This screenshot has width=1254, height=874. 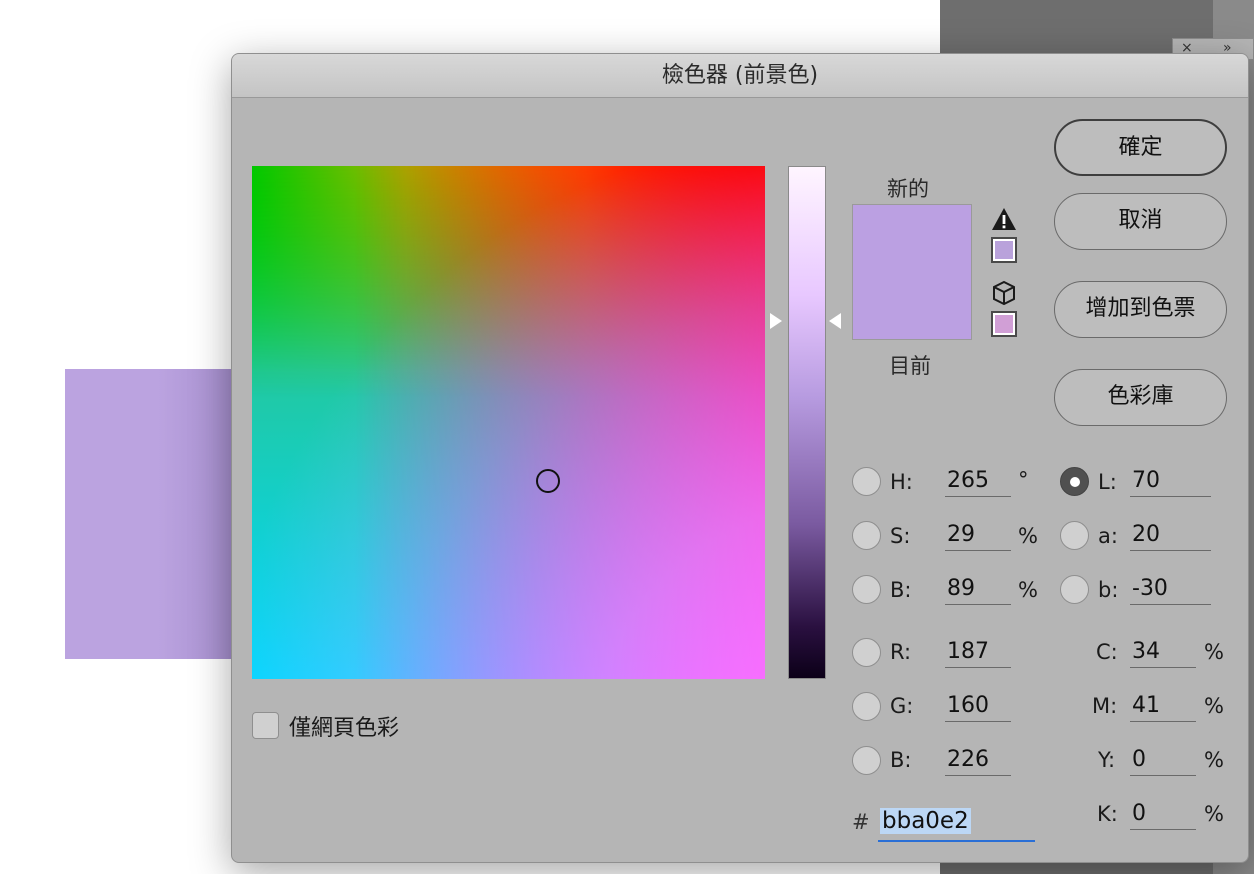 What do you see at coordinates (1004, 250) in the screenshot?
I see `gamut-correction-swatch` at bounding box center [1004, 250].